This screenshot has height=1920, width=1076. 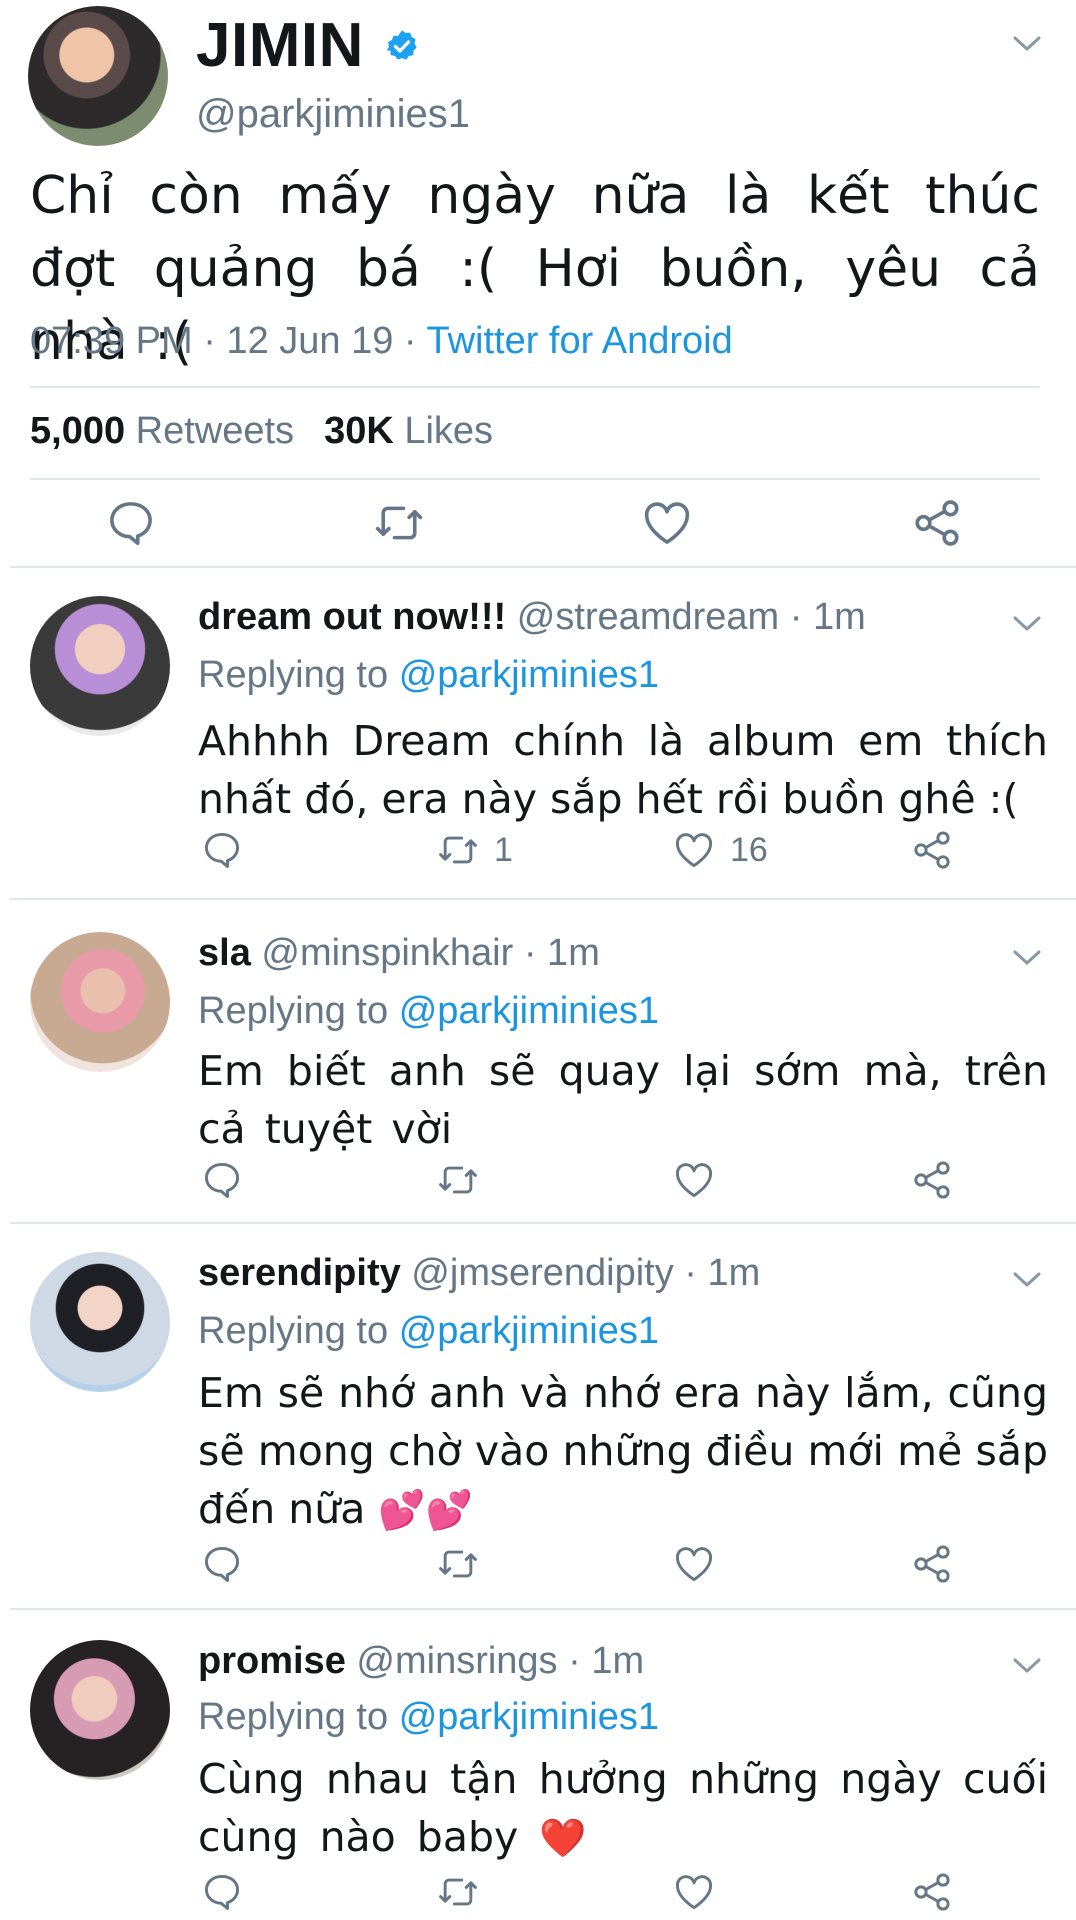 What do you see at coordinates (299, 1273) in the screenshot?
I see `reply-author-name: serendipity` at bounding box center [299, 1273].